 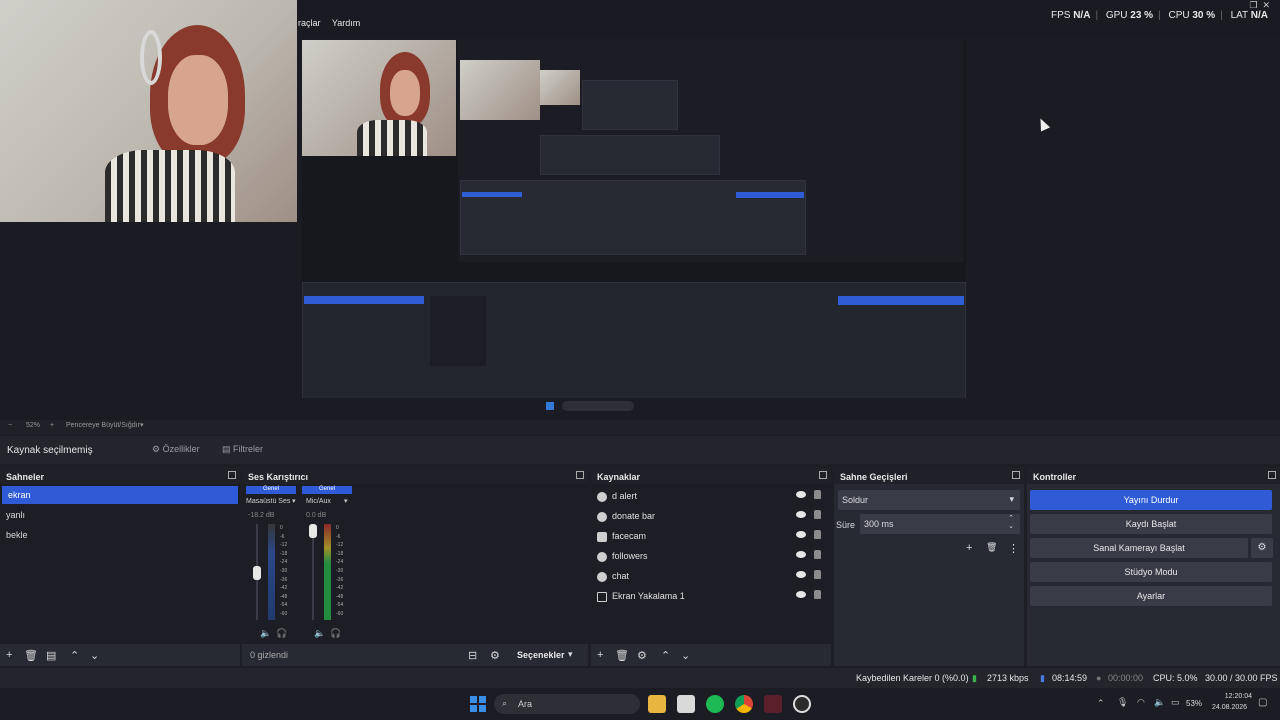 What do you see at coordinates (346, 23) in the screenshot?
I see `menu-item-help: Yardım` at bounding box center [346, 23].